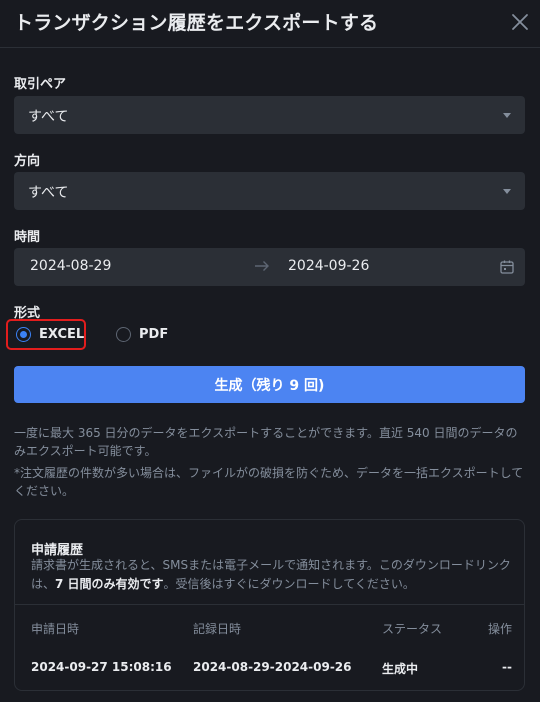 The height and width of the screenshot is (702, 540). I want to click on divider, so click(269, 604).